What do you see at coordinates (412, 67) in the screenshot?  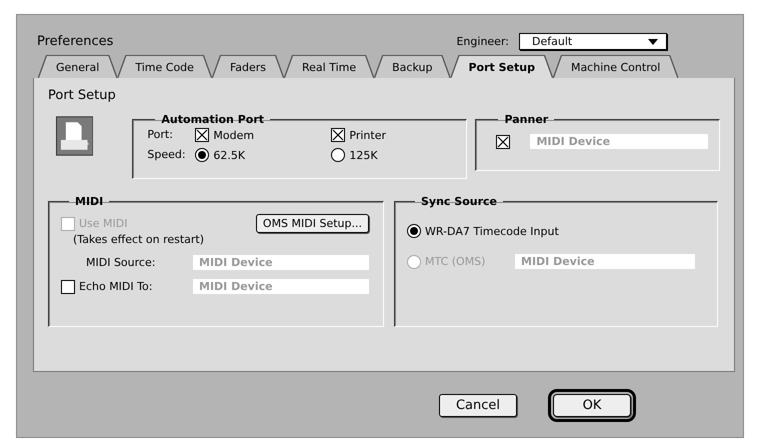 I see `tab: Backup` at bounding box center [412, 67].